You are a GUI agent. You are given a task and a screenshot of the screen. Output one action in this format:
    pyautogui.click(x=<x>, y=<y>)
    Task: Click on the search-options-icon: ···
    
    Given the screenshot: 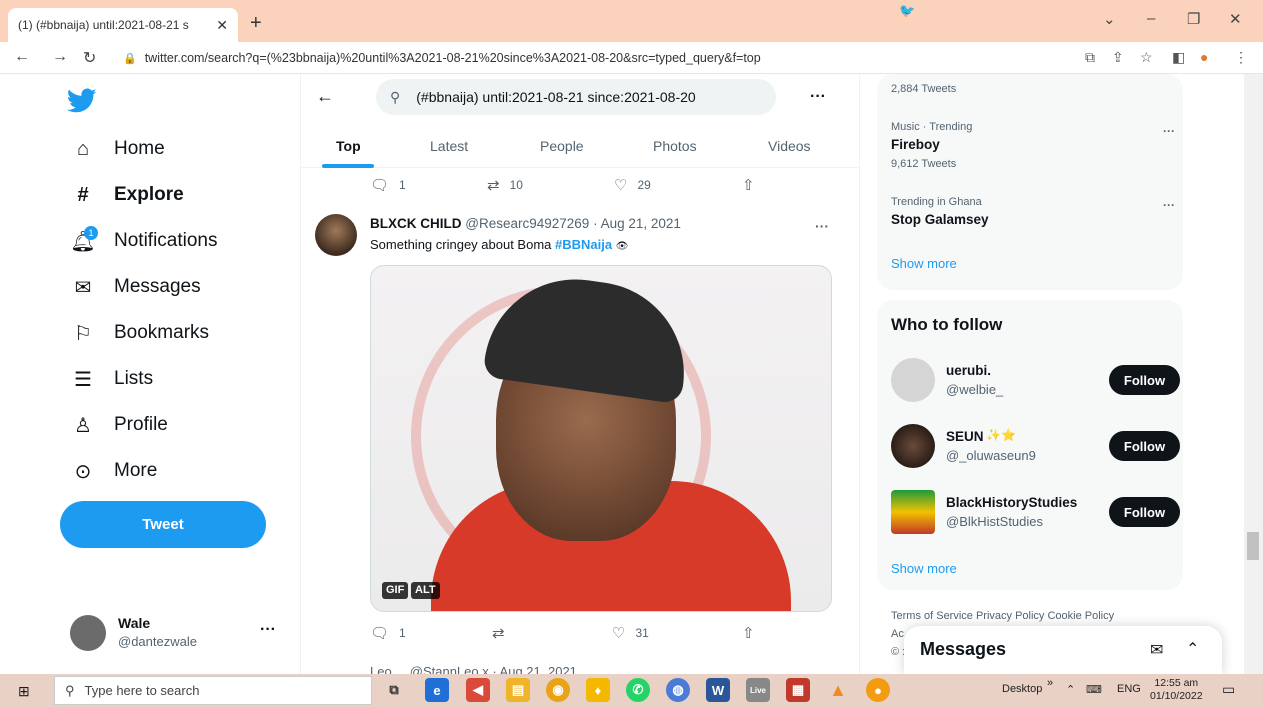 What is the action you would take?
    pyautogui.click(x=818, y=97)
    